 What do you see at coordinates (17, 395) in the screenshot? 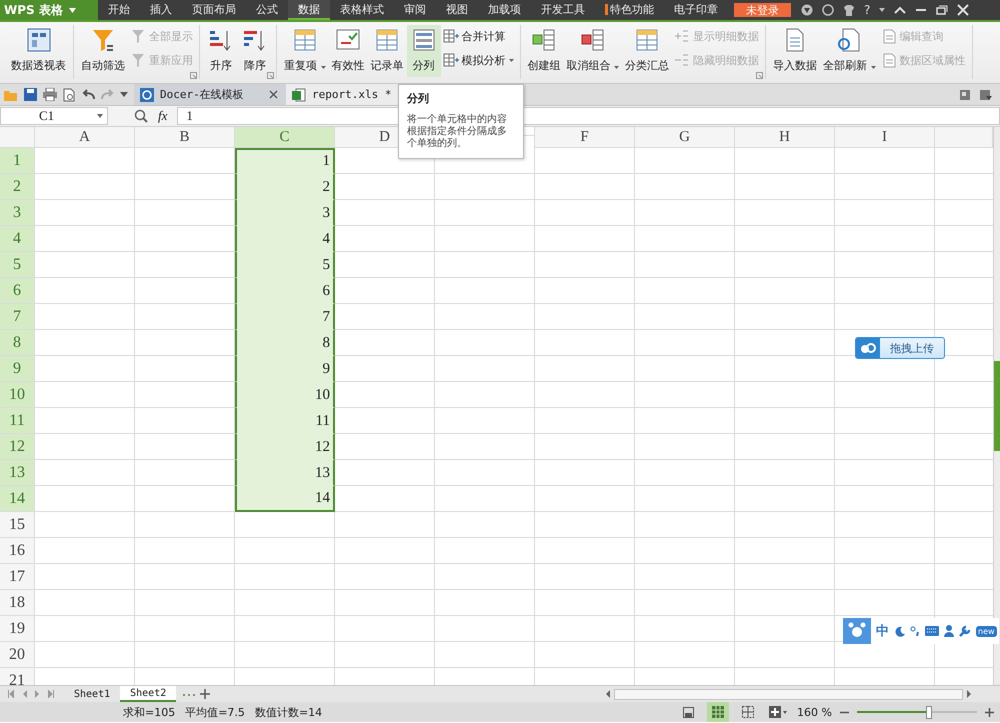
I see `row-header: 10` at bounding box center [17, 395].